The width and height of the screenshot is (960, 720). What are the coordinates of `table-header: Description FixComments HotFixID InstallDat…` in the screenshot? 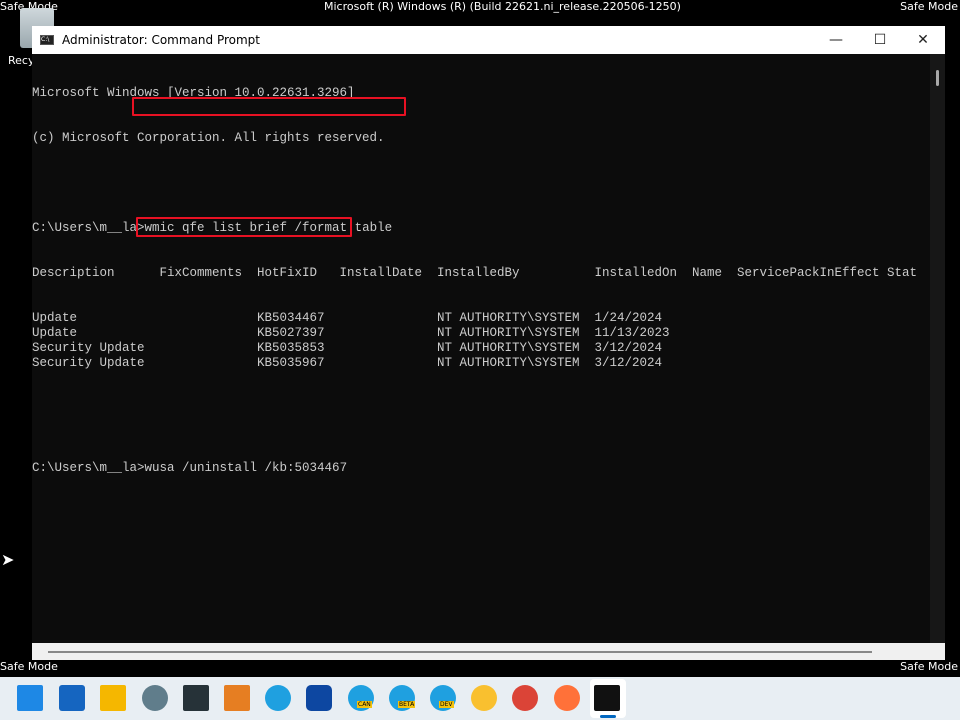 It's located at (481, 273).